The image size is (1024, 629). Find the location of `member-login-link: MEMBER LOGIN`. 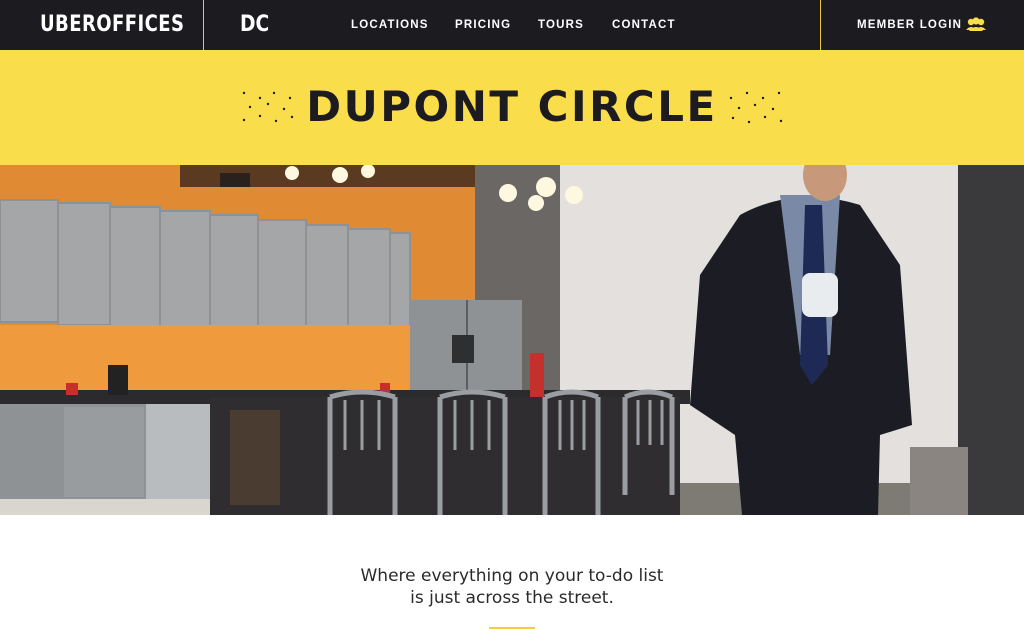

member-login-link: MEMBER LOGIN is located at coordinates (909, 25).